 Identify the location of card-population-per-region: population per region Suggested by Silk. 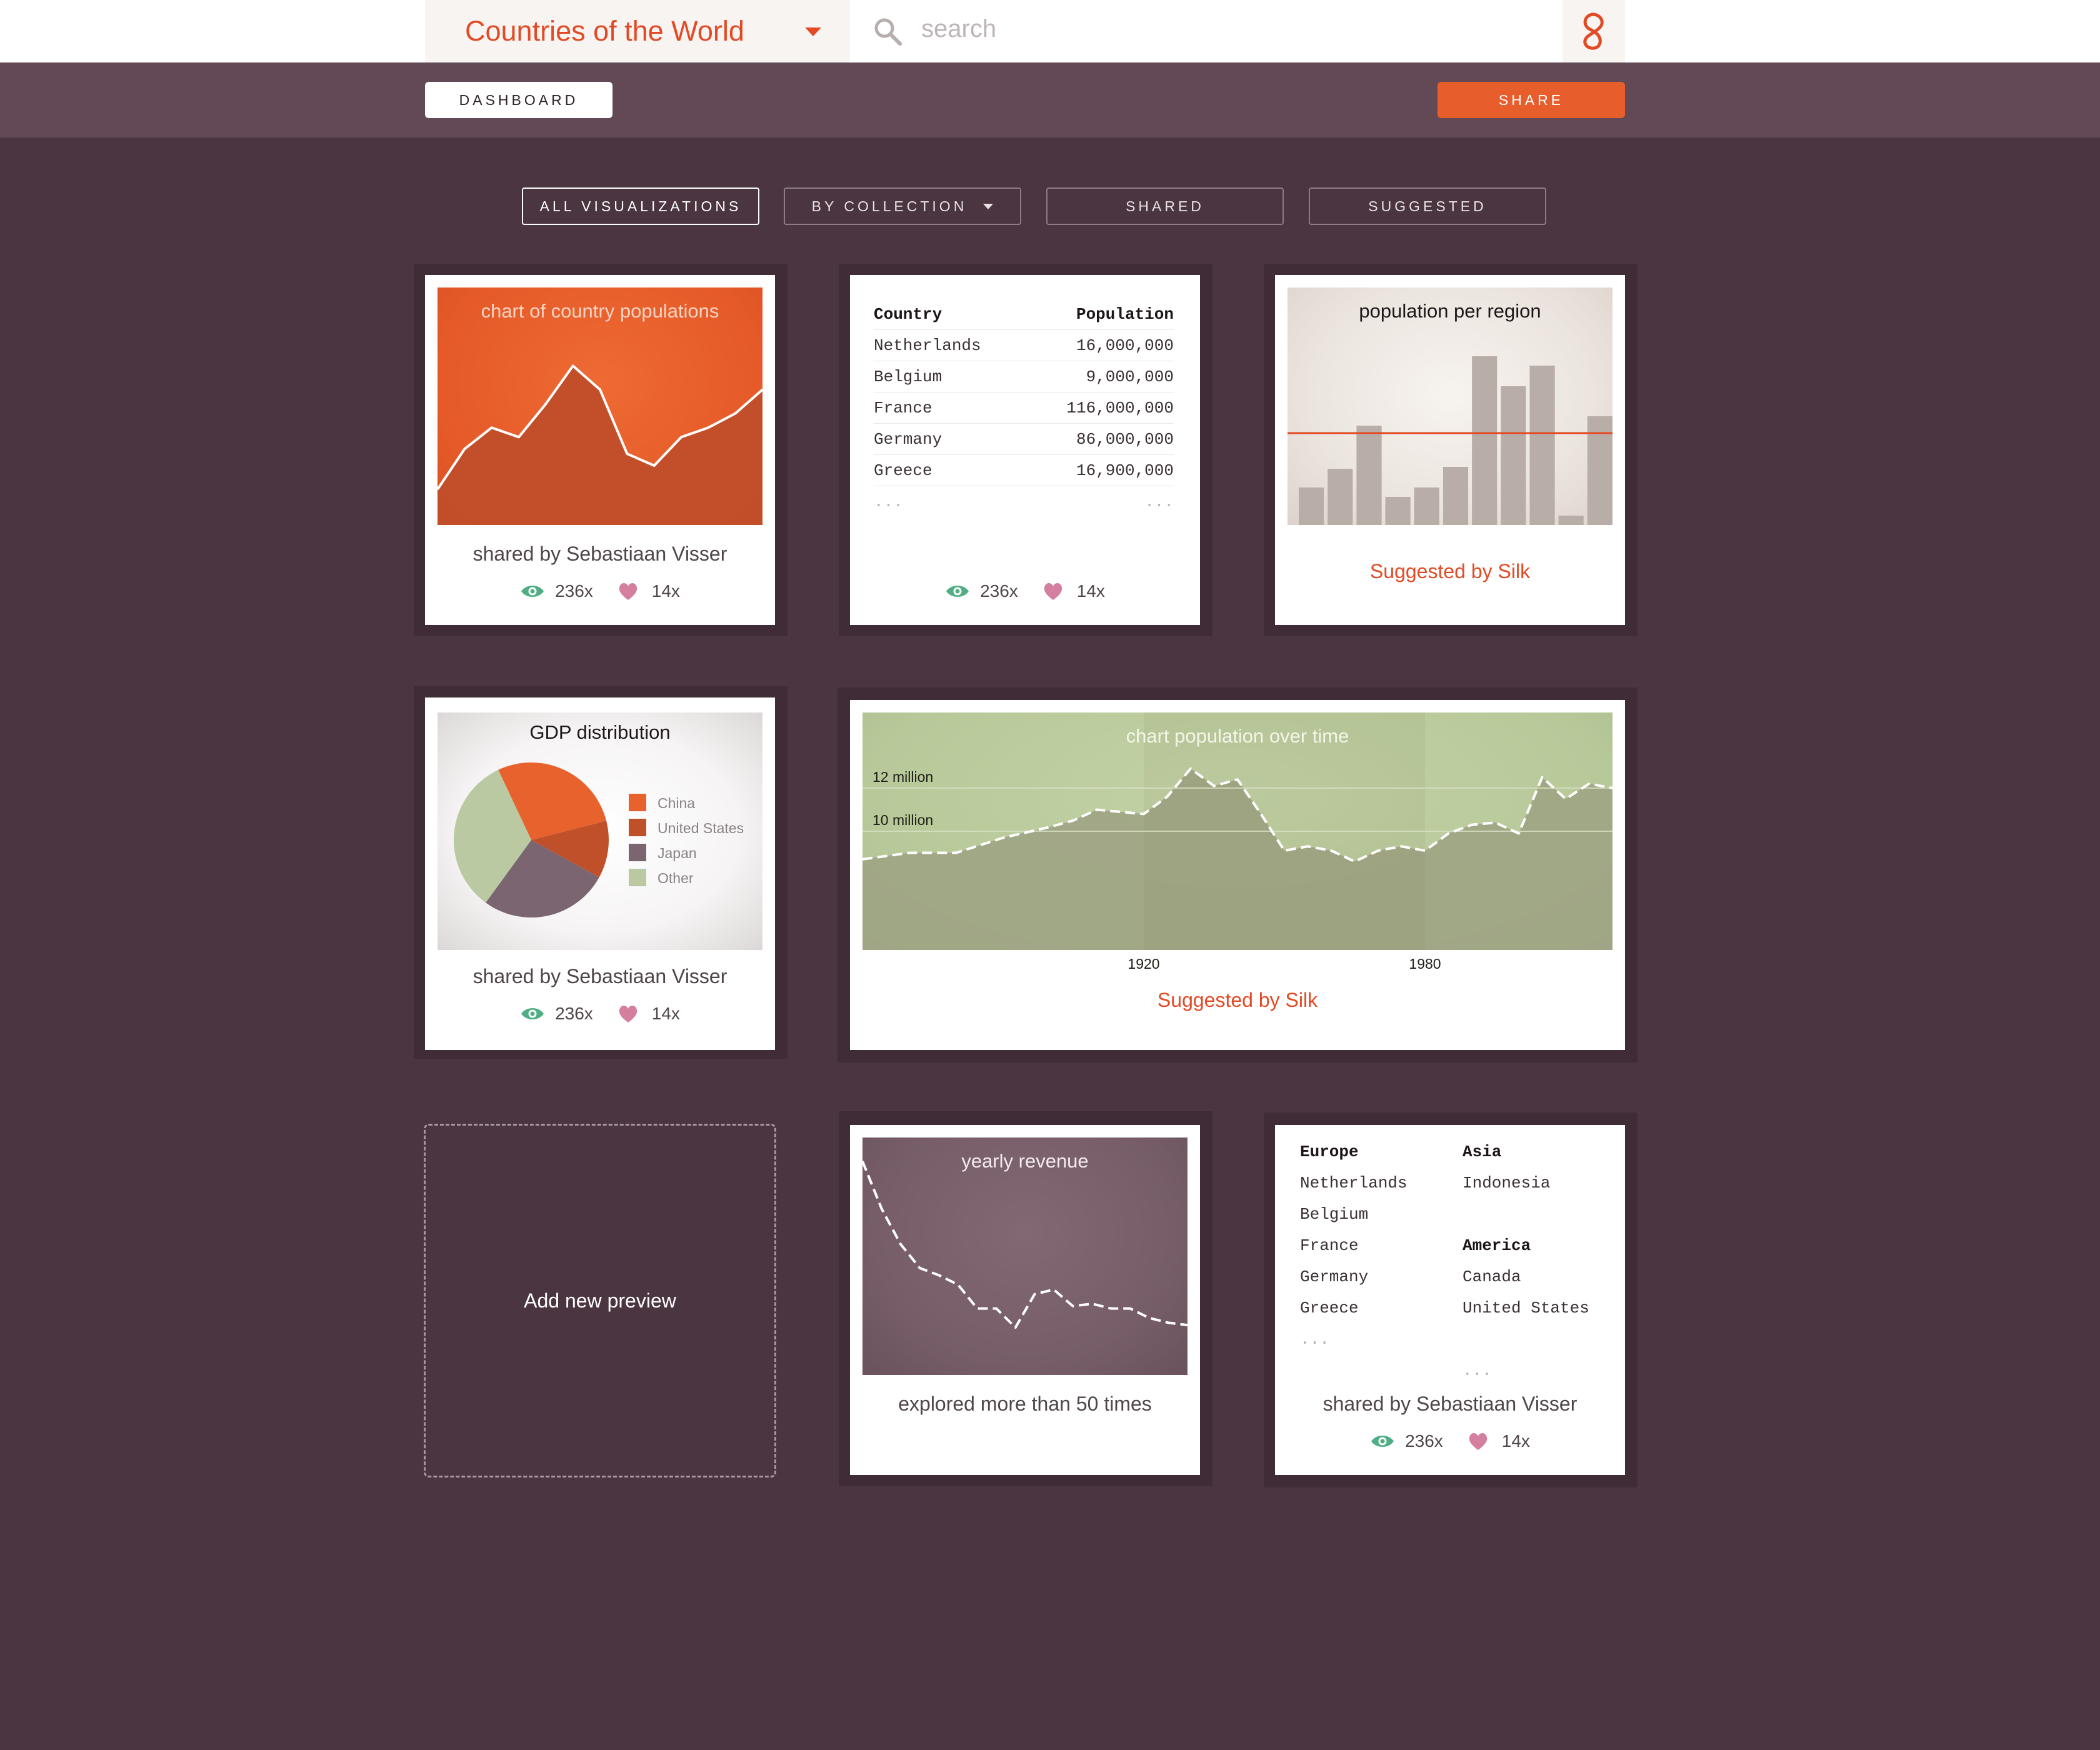
(1450, 450).